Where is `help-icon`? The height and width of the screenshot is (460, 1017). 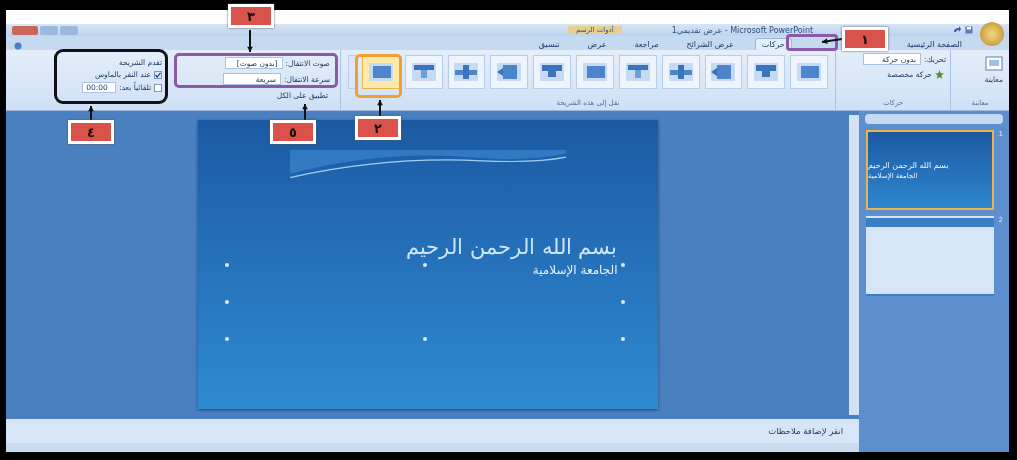 help-icon is located at coordinates (18, 46).